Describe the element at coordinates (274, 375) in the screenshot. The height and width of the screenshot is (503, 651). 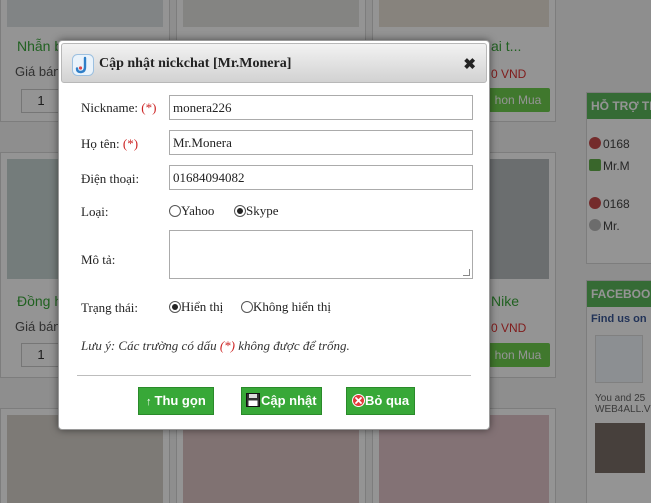
I see `divider` at that location.